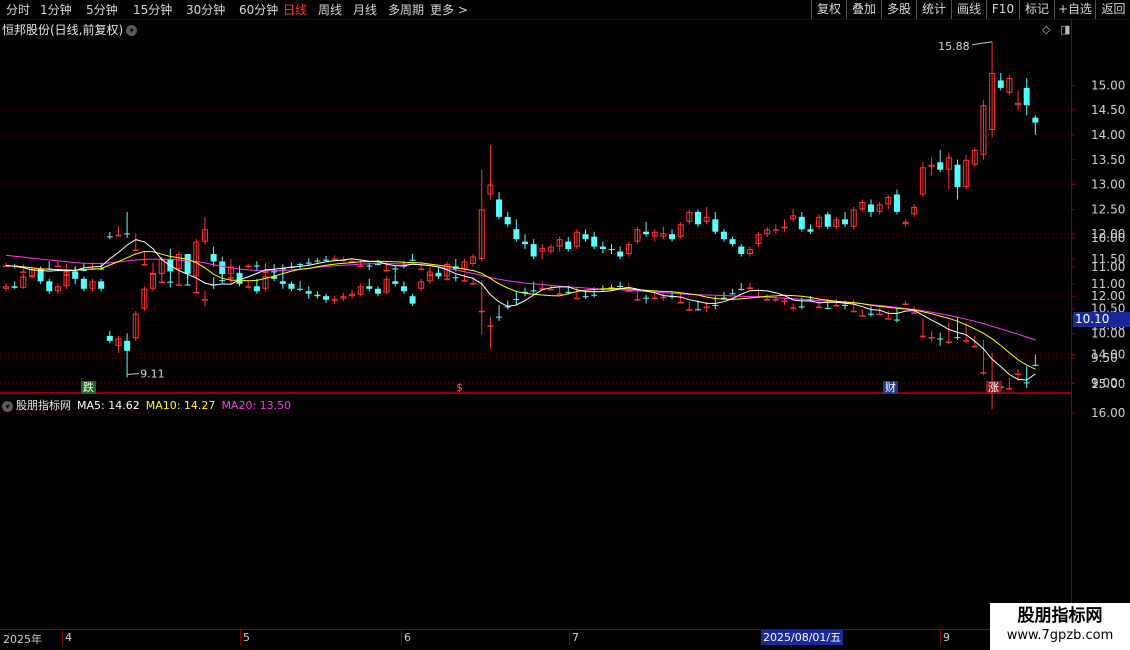 This screenshot has width=1130, height=650. Describe the element at coordinates (256, 405) in the screenshot. I see `ma20-legend: MA20: 13.50` at that location.